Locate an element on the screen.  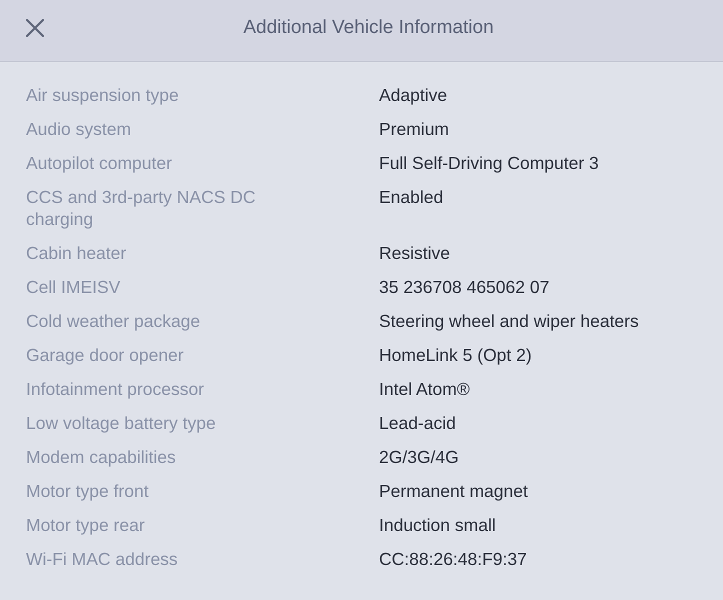
property-value: HomeLink 5 (Opt 2) is located at coordinates (455, 355).